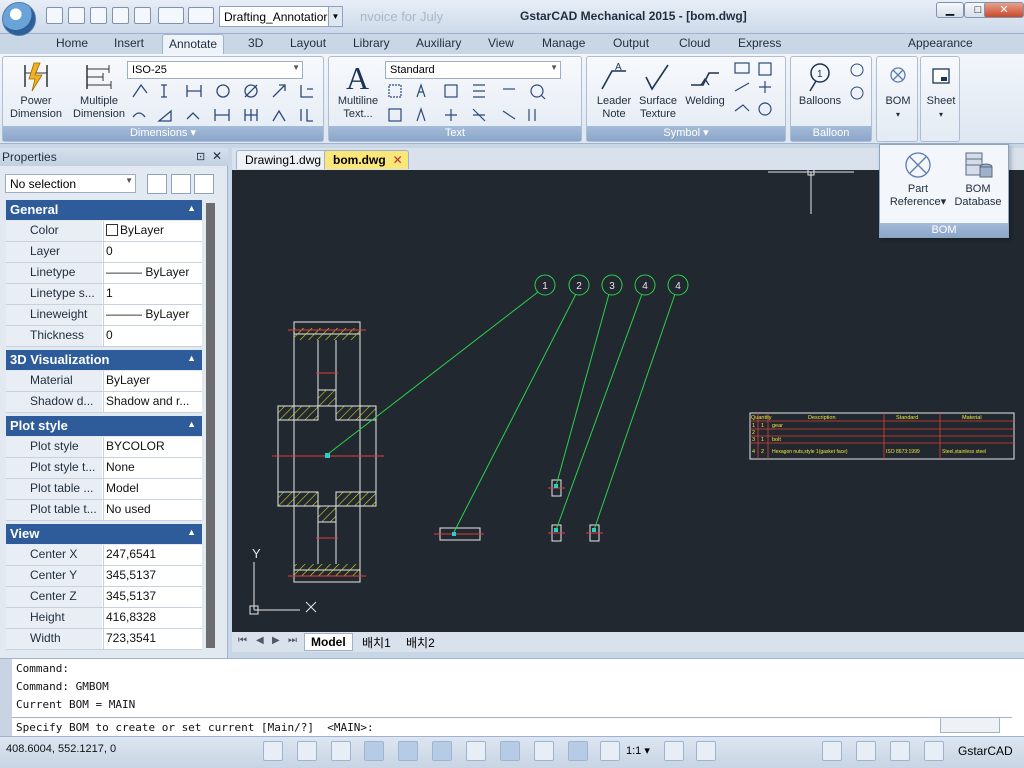 The height and width of the screenshot is (768, 1024). What do you see at coordinates (341, 751) in the screenshot?
I see `ortho-toggle` at bounding box center [341, 751].